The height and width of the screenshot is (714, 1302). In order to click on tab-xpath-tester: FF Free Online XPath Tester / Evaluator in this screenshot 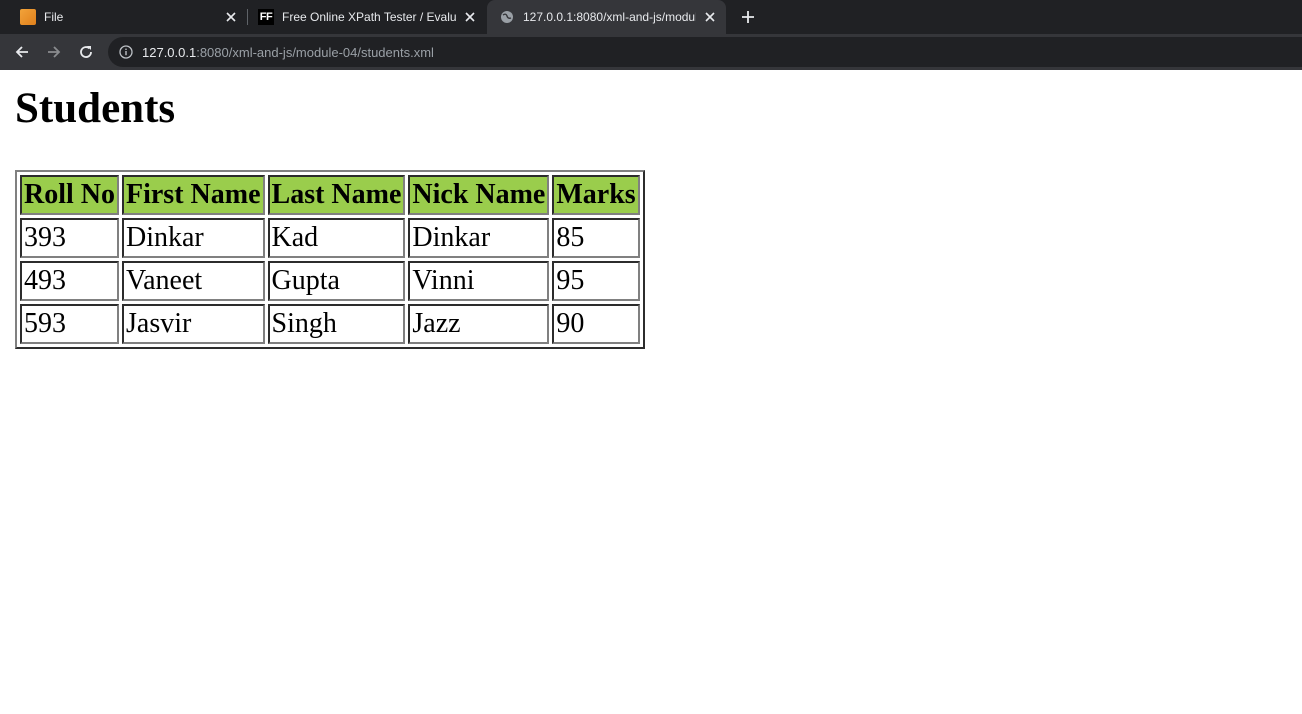, I will do `click(367, 17)`.